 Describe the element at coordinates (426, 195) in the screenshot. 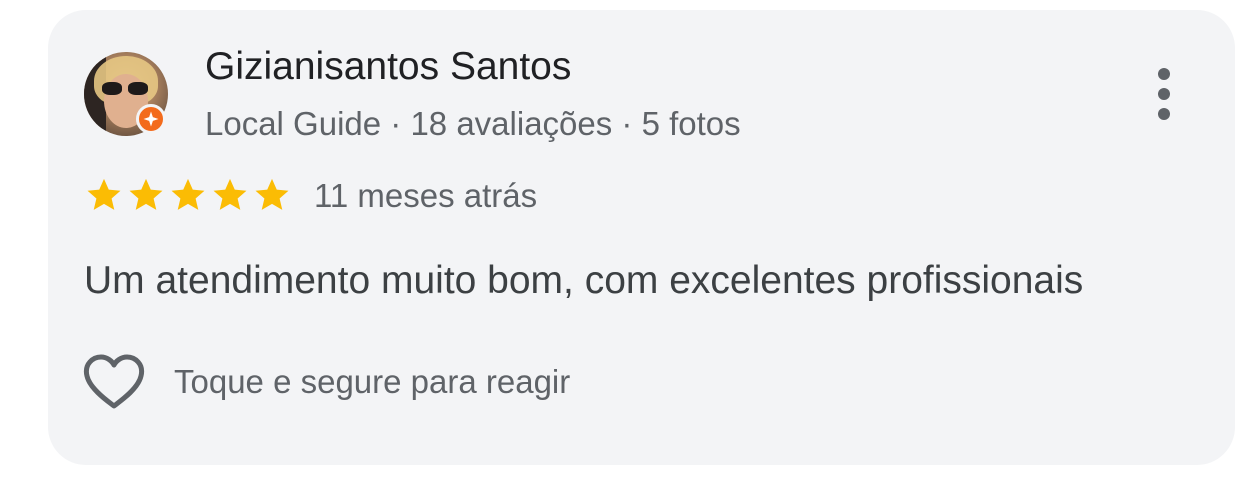

I see `review-time: 11 meses atrás` at that location.